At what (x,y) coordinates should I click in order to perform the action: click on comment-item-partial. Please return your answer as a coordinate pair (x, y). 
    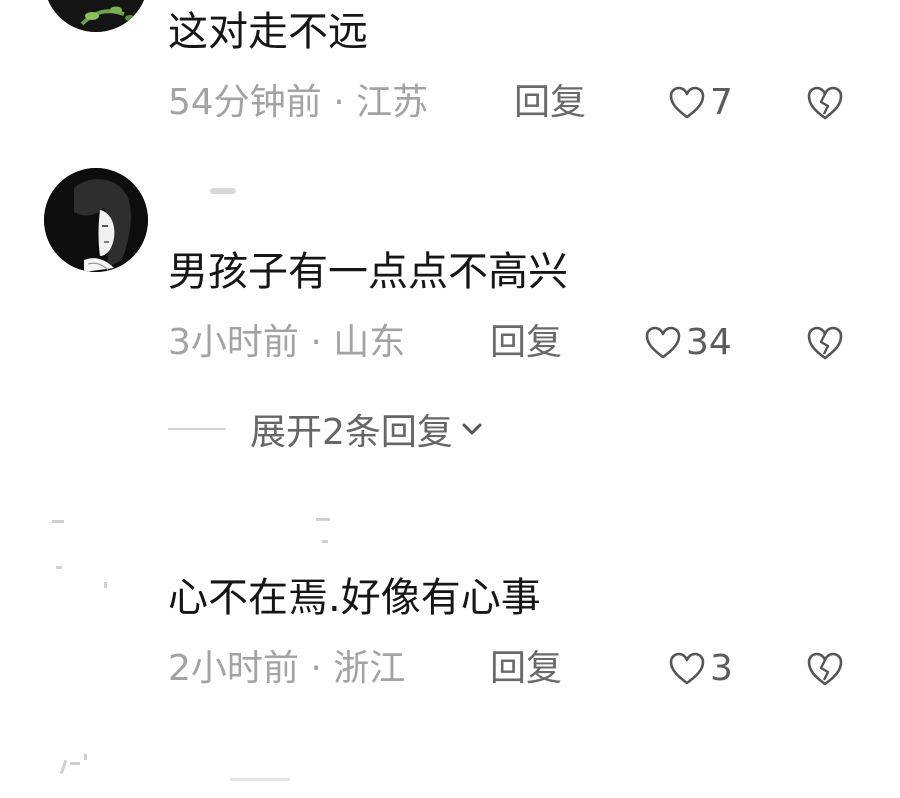
    Looking at the image, I should click on (450, 769).